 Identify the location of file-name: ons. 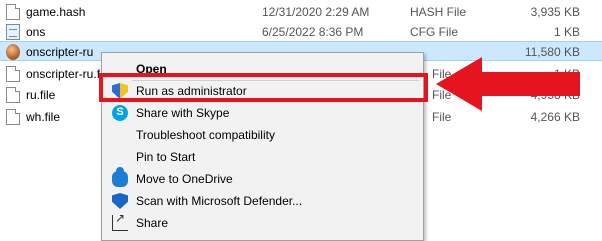
(36, 32).